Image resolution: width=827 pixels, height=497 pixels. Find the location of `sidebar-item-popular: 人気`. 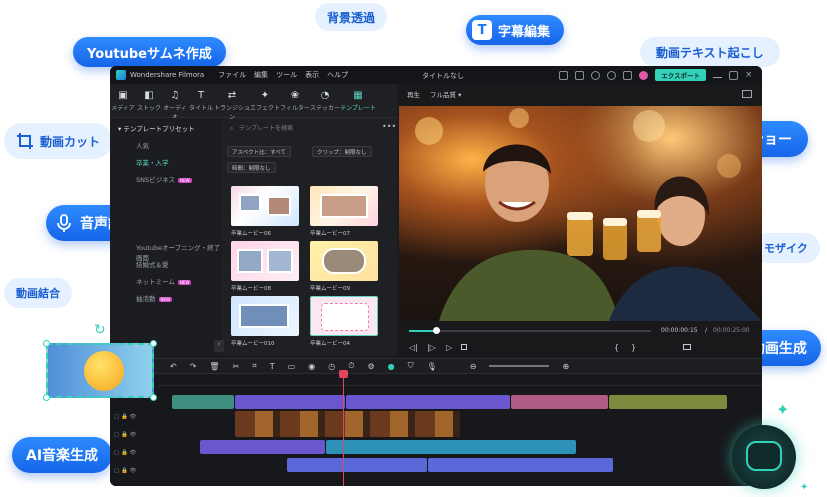

sidebar-item-popular: 人気 is located at coordinates (166, 144).